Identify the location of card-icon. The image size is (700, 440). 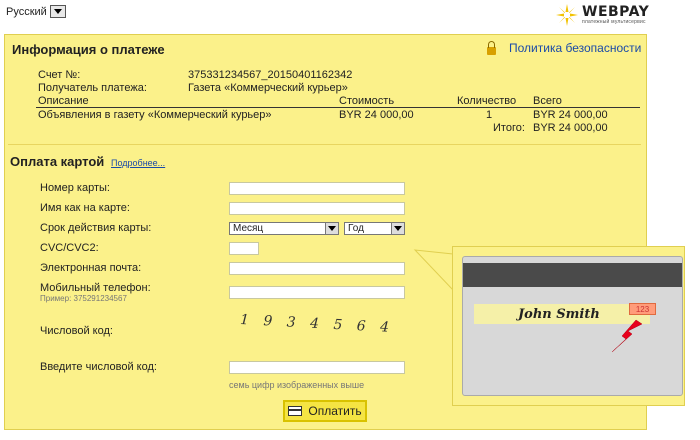
(295, 411).